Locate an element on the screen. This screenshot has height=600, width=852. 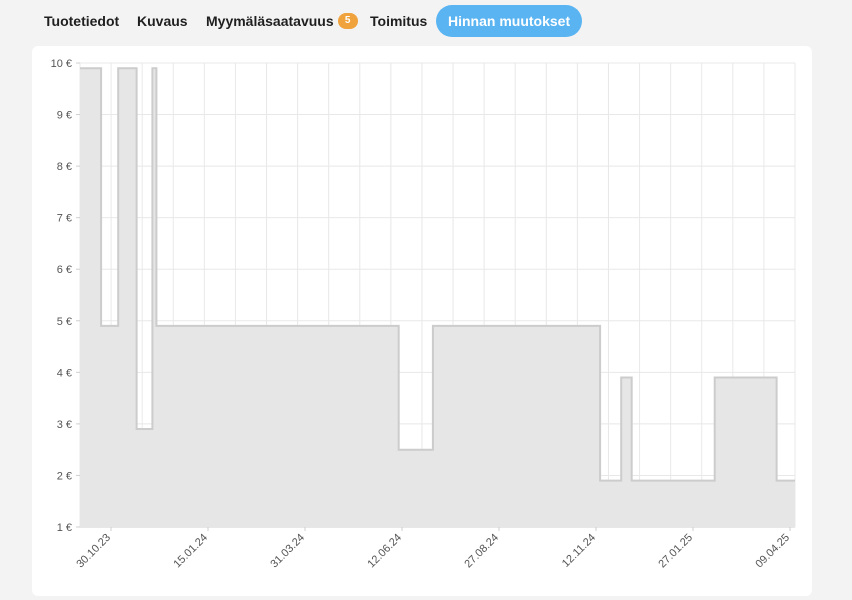
x-tick-label: 27.08.24 is located at coordinates (481, 551).